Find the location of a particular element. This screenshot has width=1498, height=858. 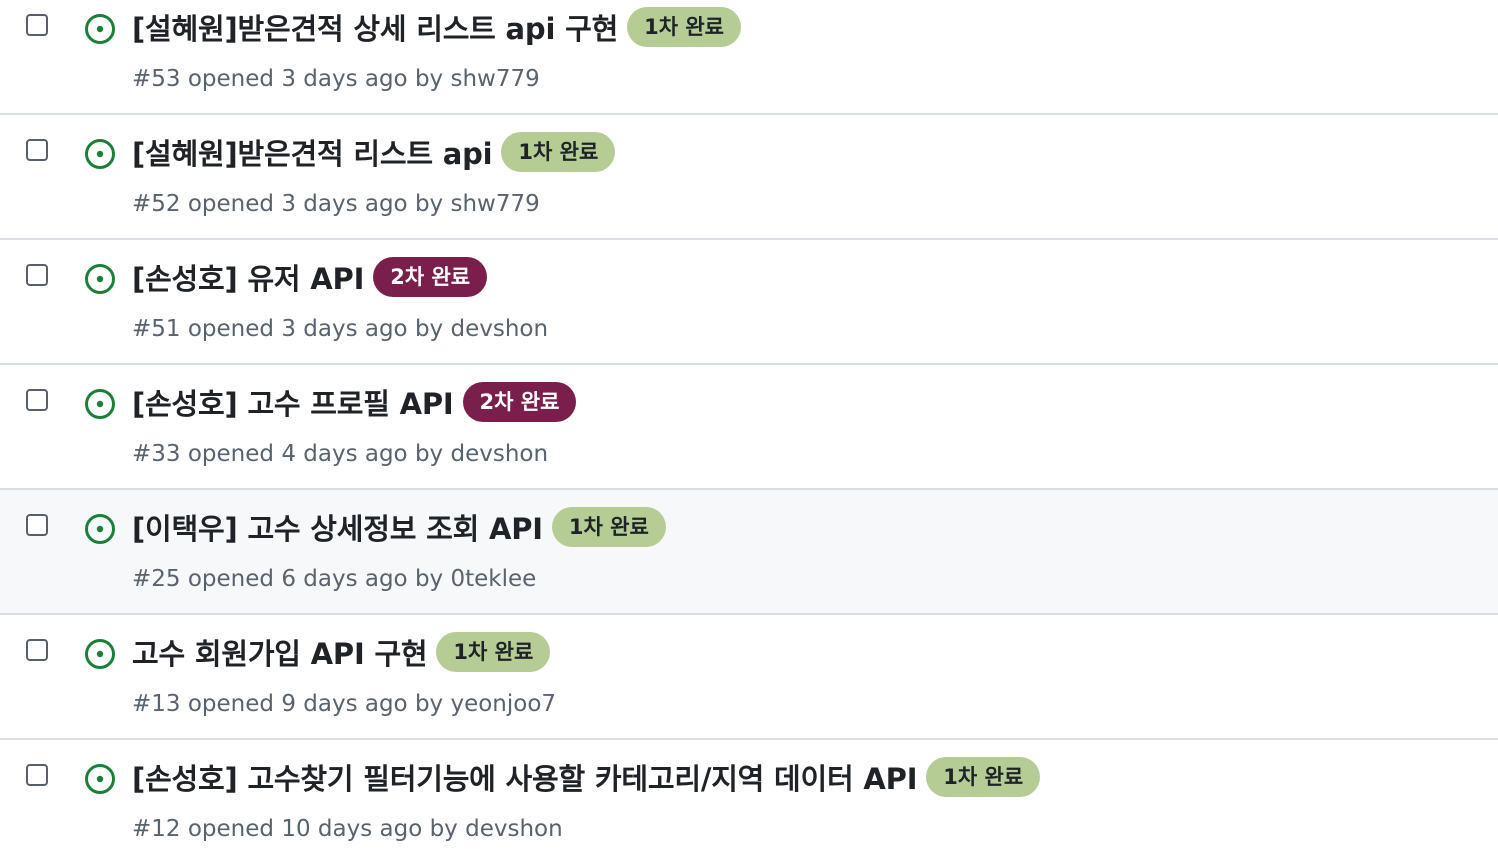

issue-title-link: [손성호] 고수 프로필 API is located at coordinates (293, 402).